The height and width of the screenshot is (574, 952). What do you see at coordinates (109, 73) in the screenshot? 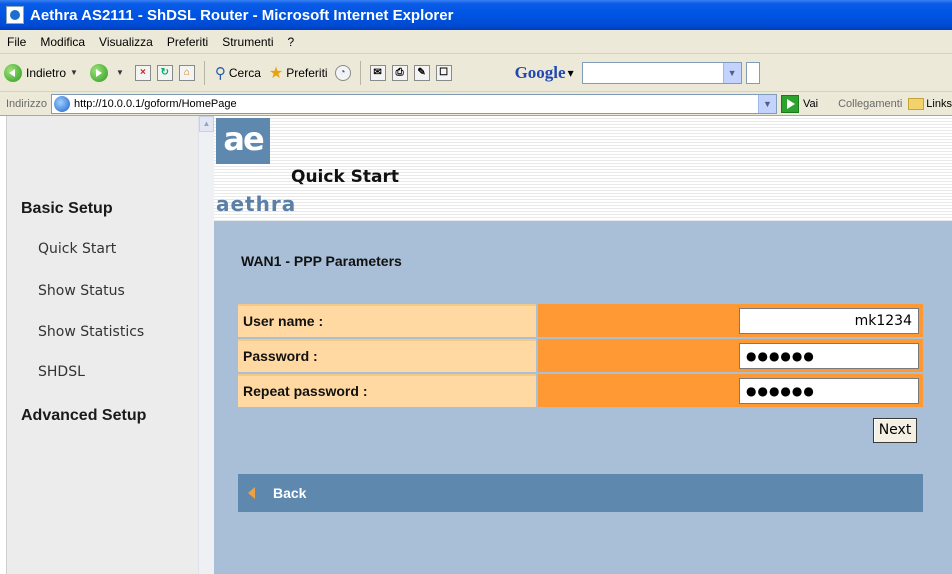
I see `forward-button: ▼` at bounding box center [109, 73].